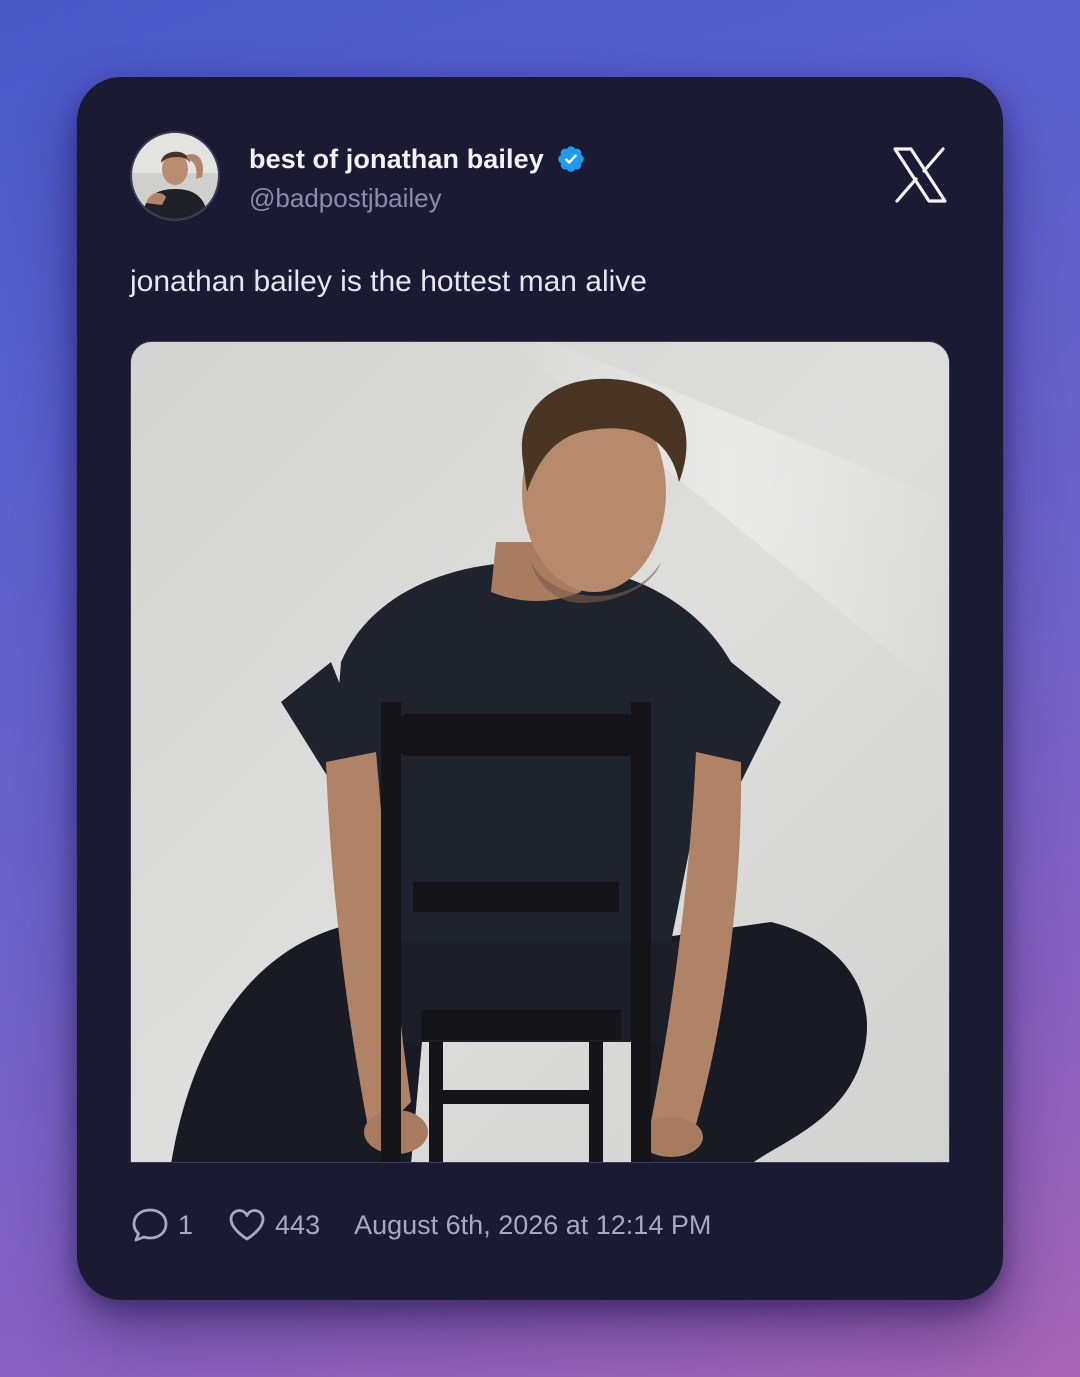 The image size is (1080, 1377). Describe the element at coordinates (396, 159) in the screenshot. I see `author-display-name: best of jonathan bailey` at that location.